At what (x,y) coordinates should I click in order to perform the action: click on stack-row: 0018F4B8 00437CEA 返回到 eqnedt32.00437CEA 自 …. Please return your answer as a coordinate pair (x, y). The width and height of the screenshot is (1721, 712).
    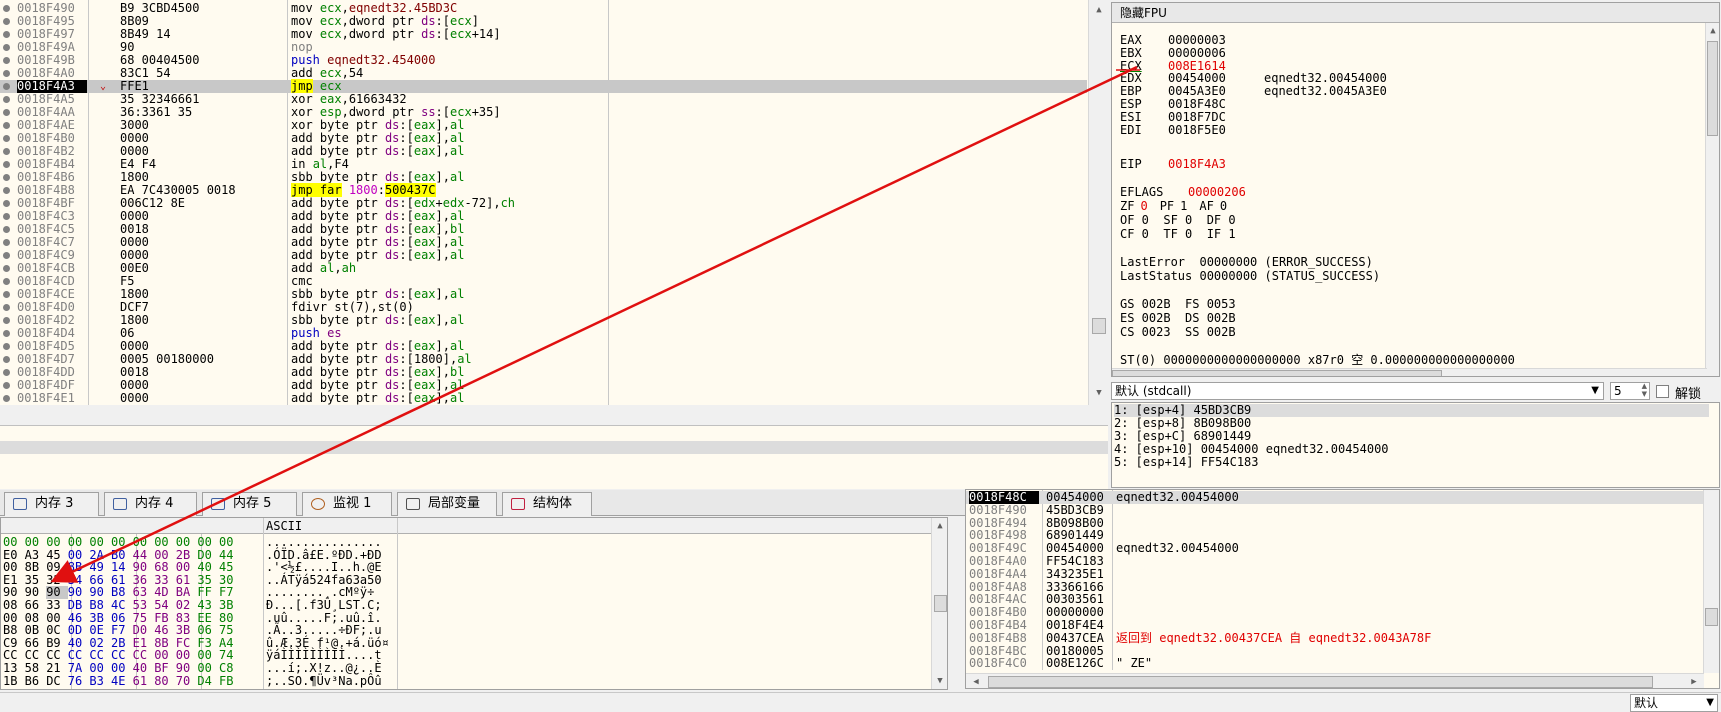
    Looking at the image, I should click on (1342, 638).